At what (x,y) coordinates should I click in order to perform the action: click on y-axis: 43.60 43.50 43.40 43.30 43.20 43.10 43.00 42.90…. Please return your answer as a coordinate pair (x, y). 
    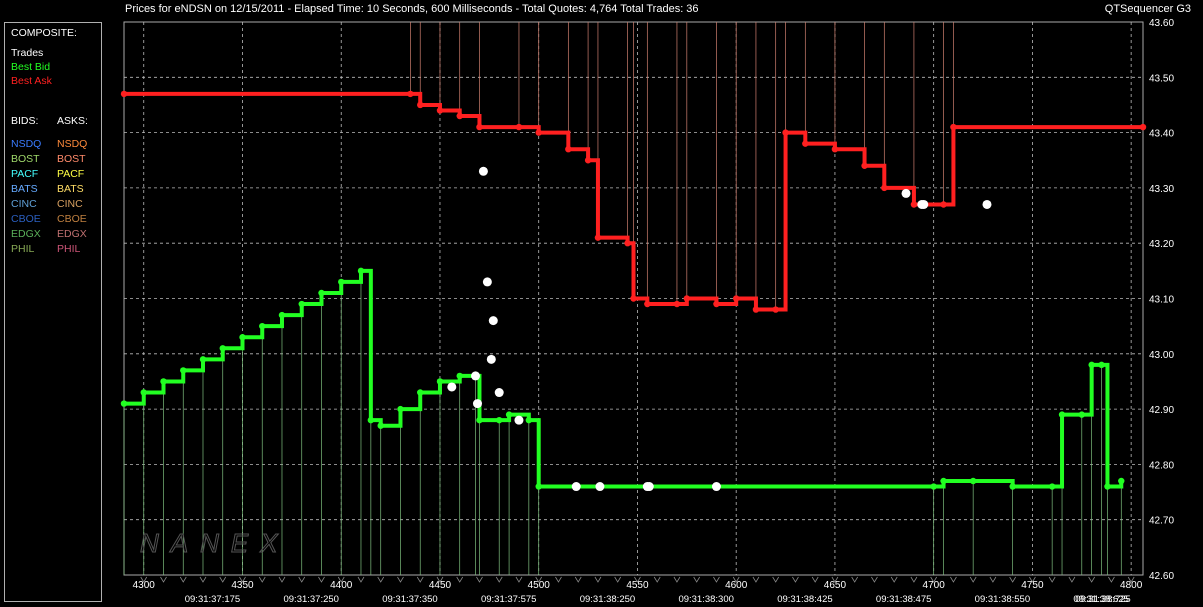
    Looking at the image, I should click on (1161, 300).